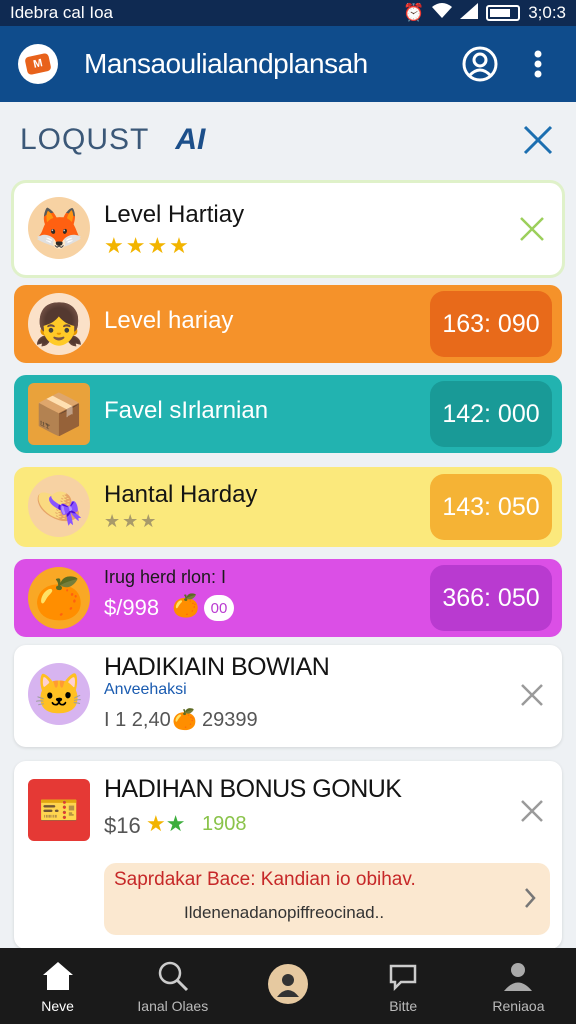  Describe the element at coordinates (491, 507) in the screenshot. I see `score-pill: 143: 050` at that location.